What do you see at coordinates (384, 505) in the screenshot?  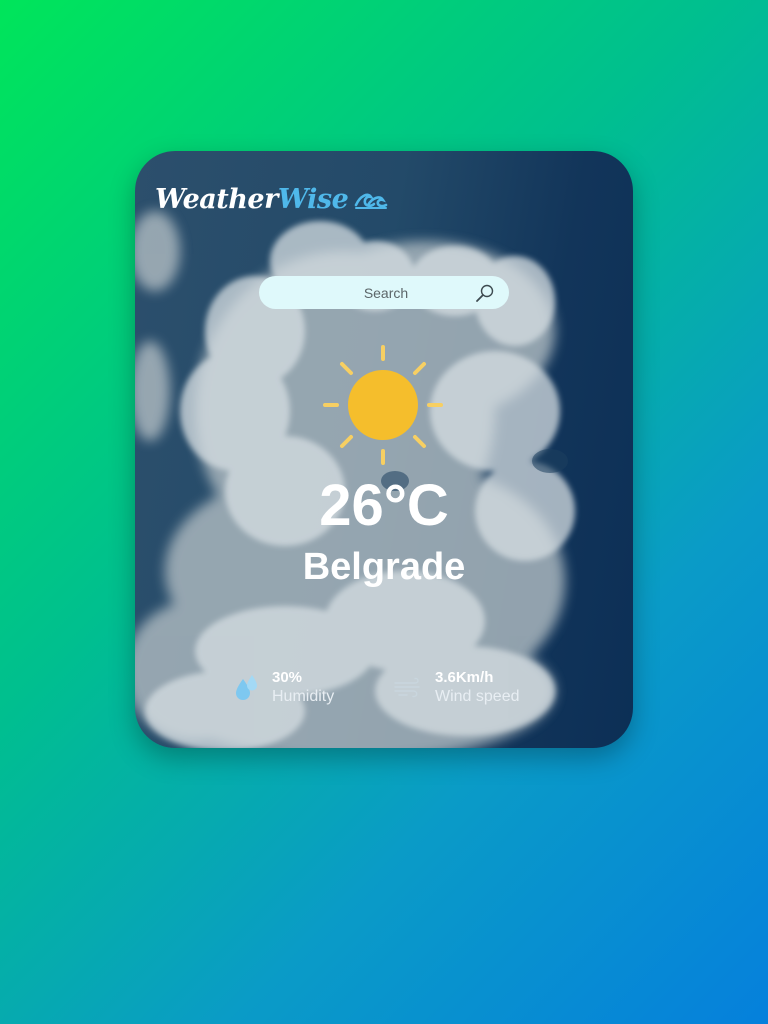 I see `temperature: 26°C` at bounding box center [384, 505].